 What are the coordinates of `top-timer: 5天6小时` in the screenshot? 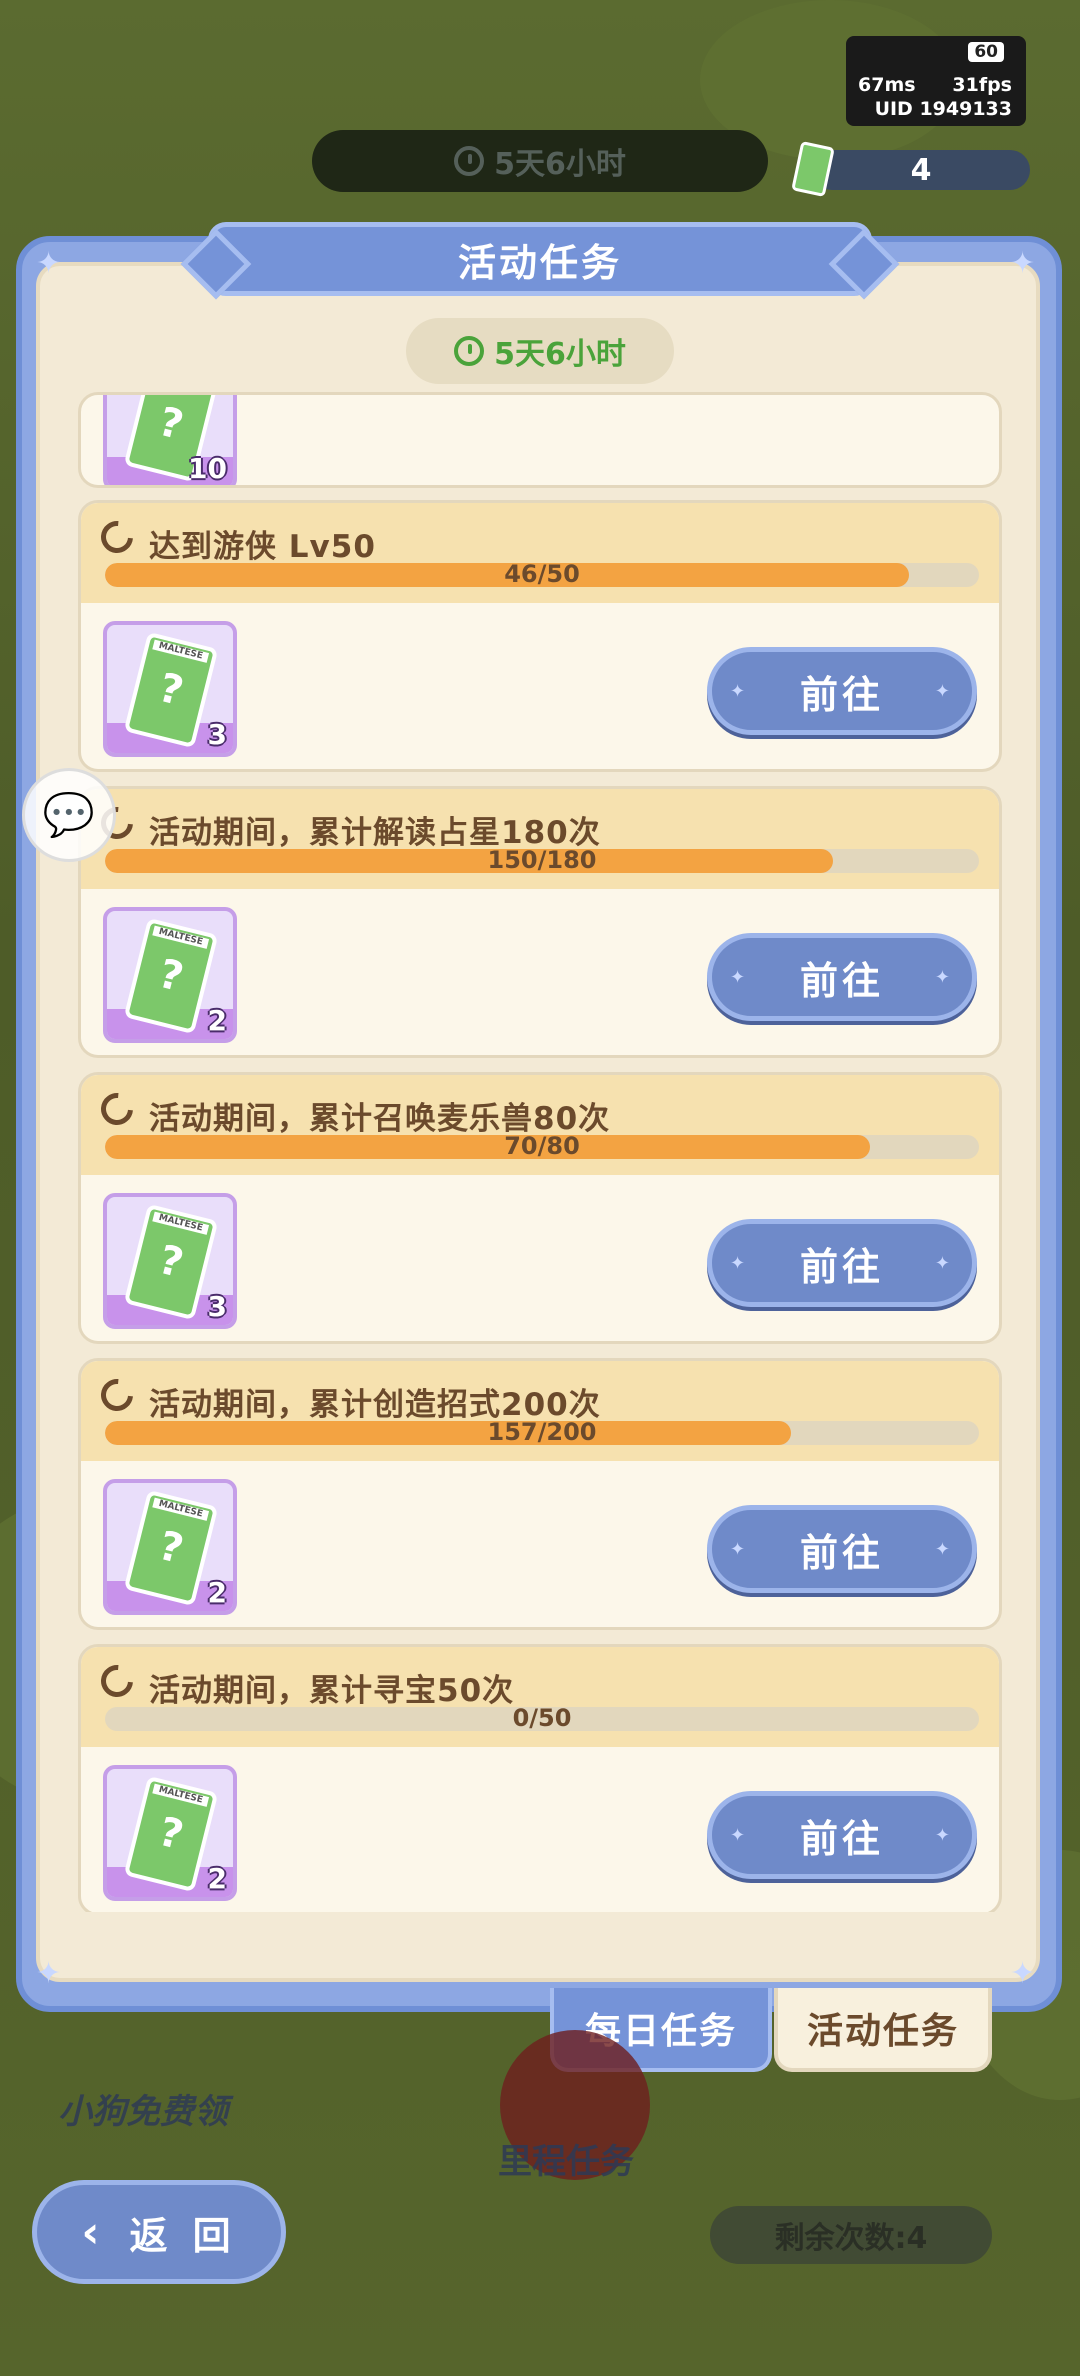 It's located at (540, 161).